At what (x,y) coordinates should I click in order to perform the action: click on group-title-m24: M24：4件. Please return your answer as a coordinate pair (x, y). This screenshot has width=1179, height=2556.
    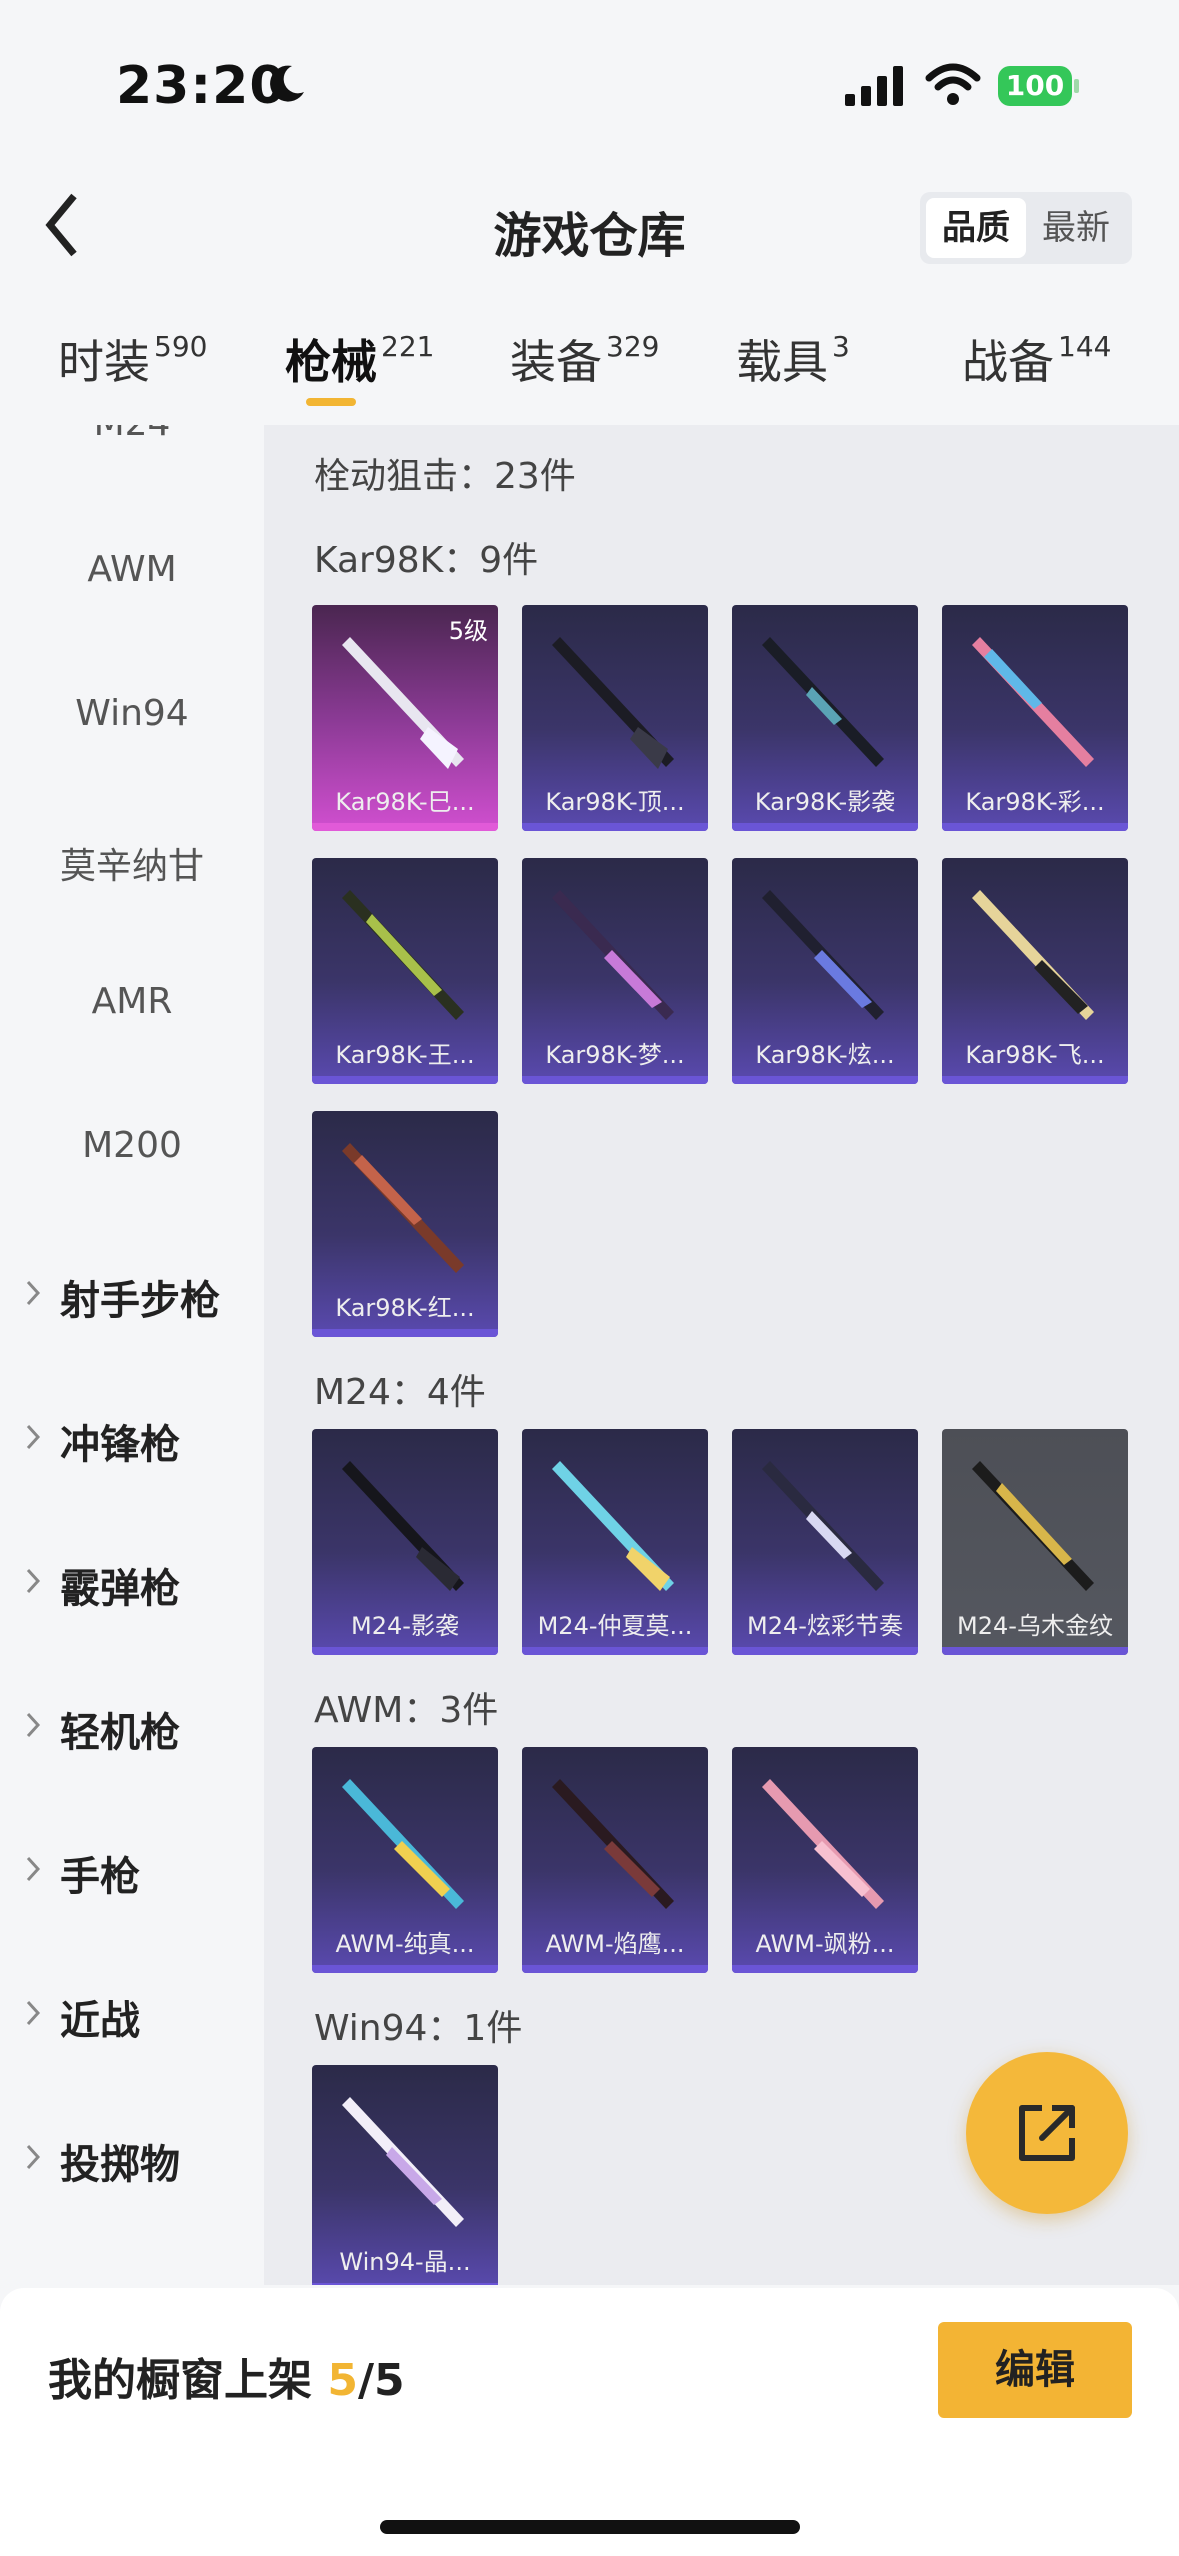
    Looking at the image, I should click on (400, 1392).